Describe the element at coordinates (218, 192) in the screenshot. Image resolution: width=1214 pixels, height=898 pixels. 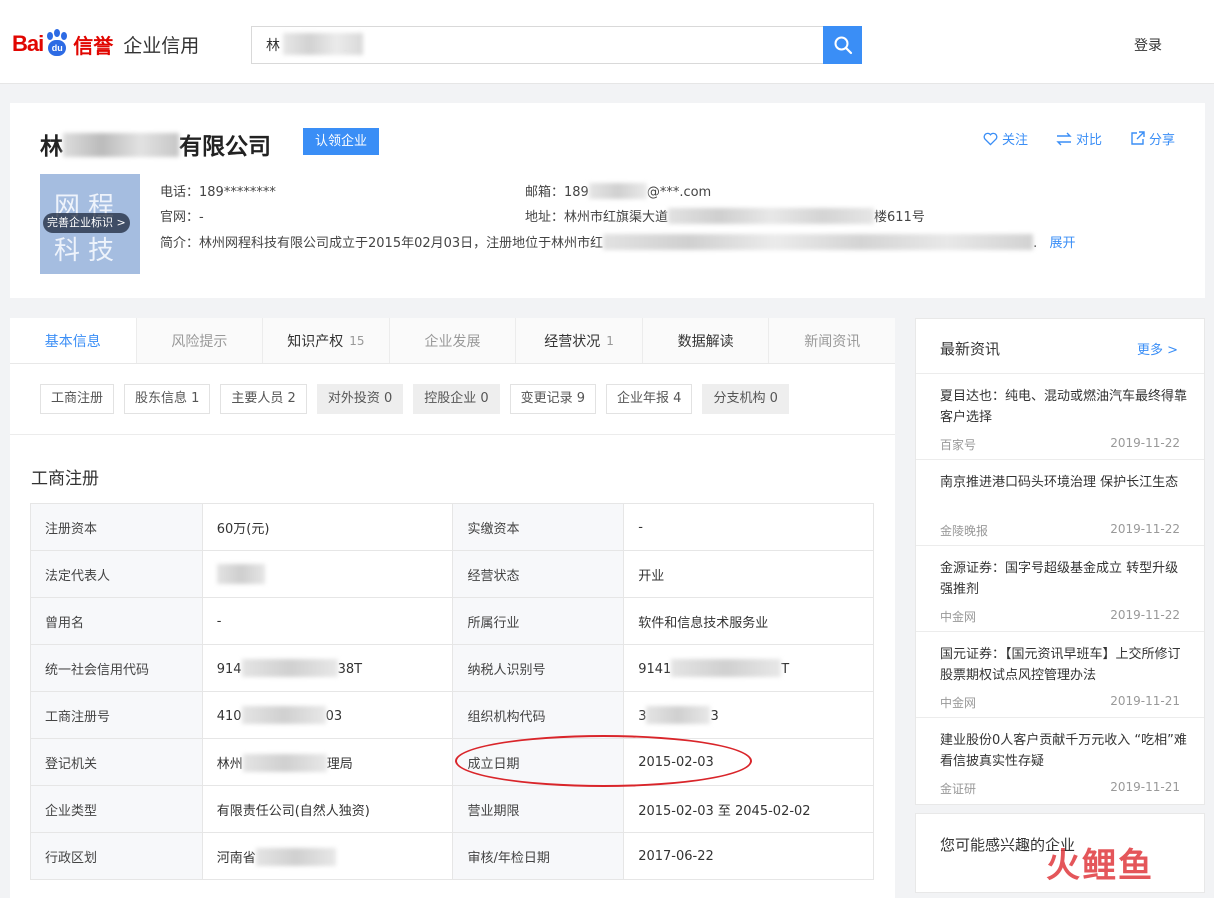
I see `company-phone: 电话：189********` at that location.